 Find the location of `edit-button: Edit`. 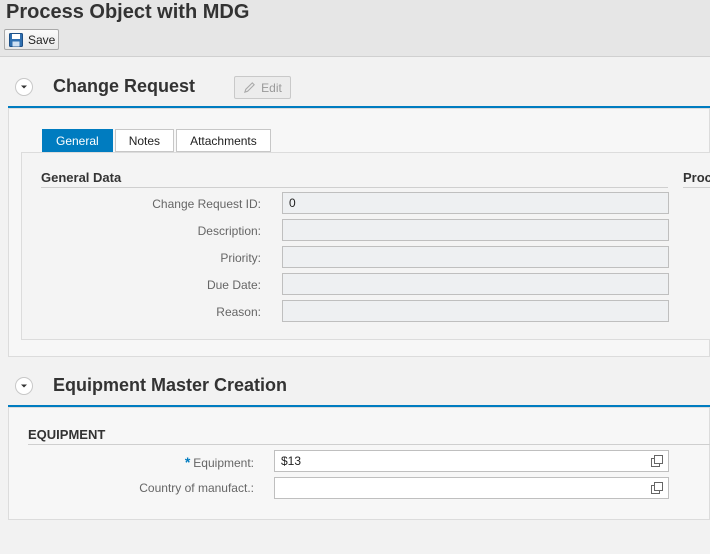

edit-button: Edit is located at coordinates (262, 87).